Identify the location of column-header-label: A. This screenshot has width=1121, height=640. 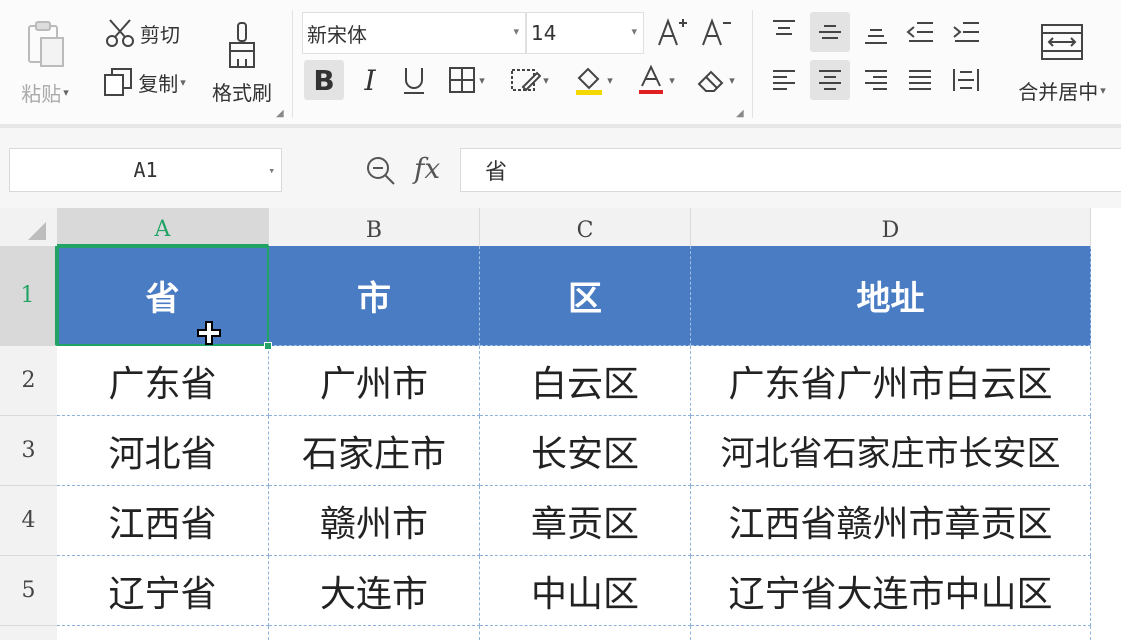
(162, 229).